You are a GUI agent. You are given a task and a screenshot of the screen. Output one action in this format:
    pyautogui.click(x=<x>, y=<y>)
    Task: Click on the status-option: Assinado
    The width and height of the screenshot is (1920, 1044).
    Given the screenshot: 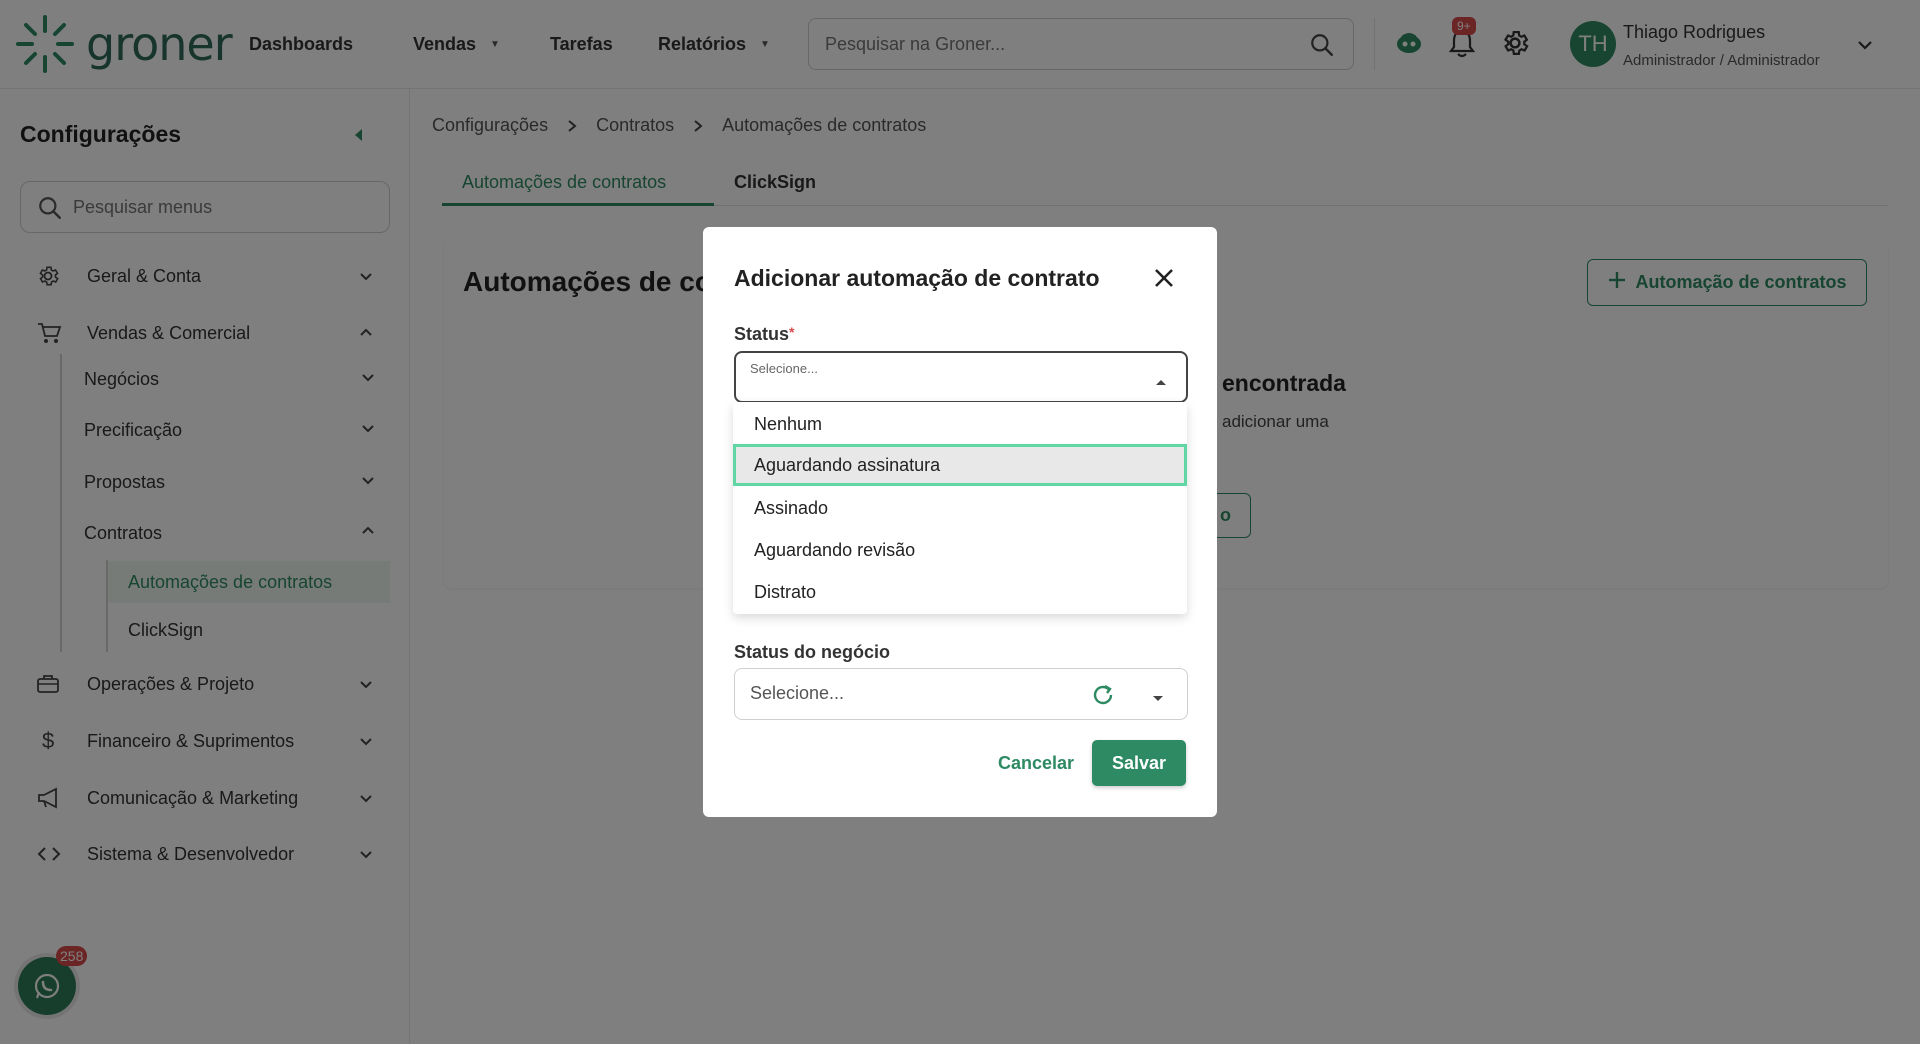 What is the action you would take?
    pyautogui.click(x=960, y=508)
    